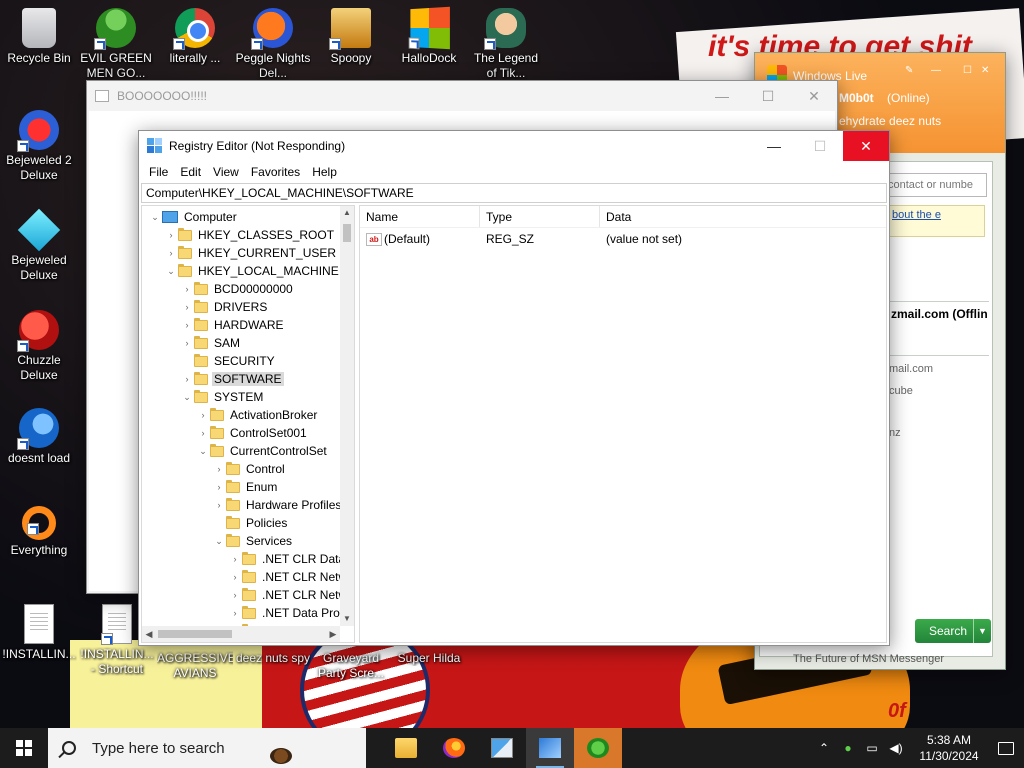  What do you see at coordinates (953, 631) in the screenshot?
I see `search-button: Search ▼` at bounding box center [953, 631].